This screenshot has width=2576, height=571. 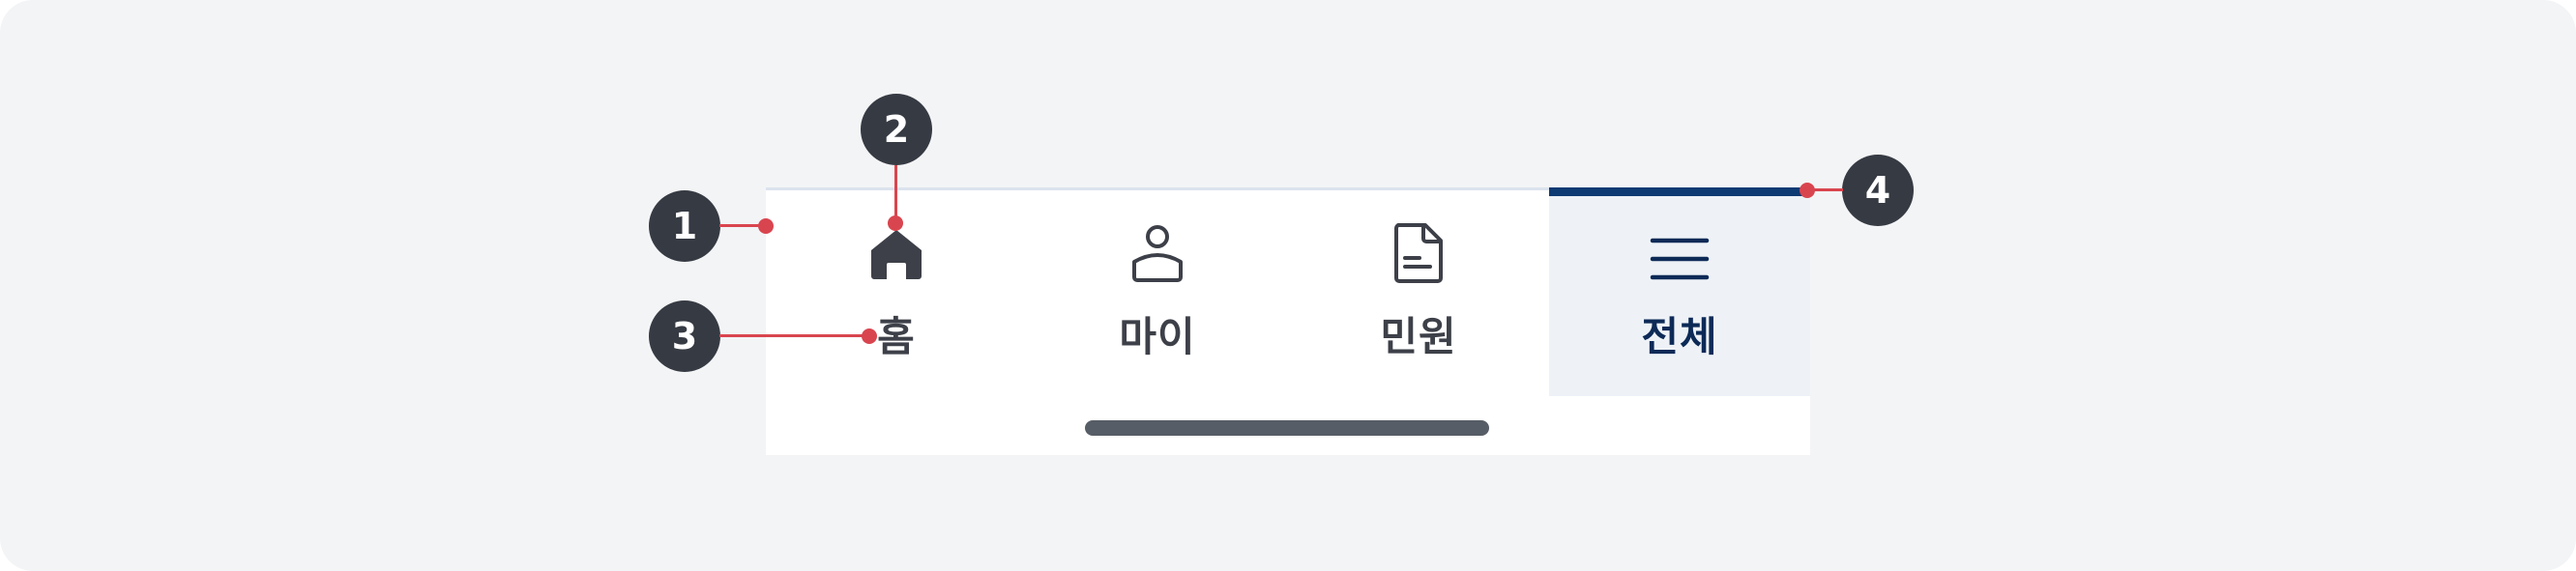 I want to click on callout-badge-4: 4, so click(x=1878, y=190).